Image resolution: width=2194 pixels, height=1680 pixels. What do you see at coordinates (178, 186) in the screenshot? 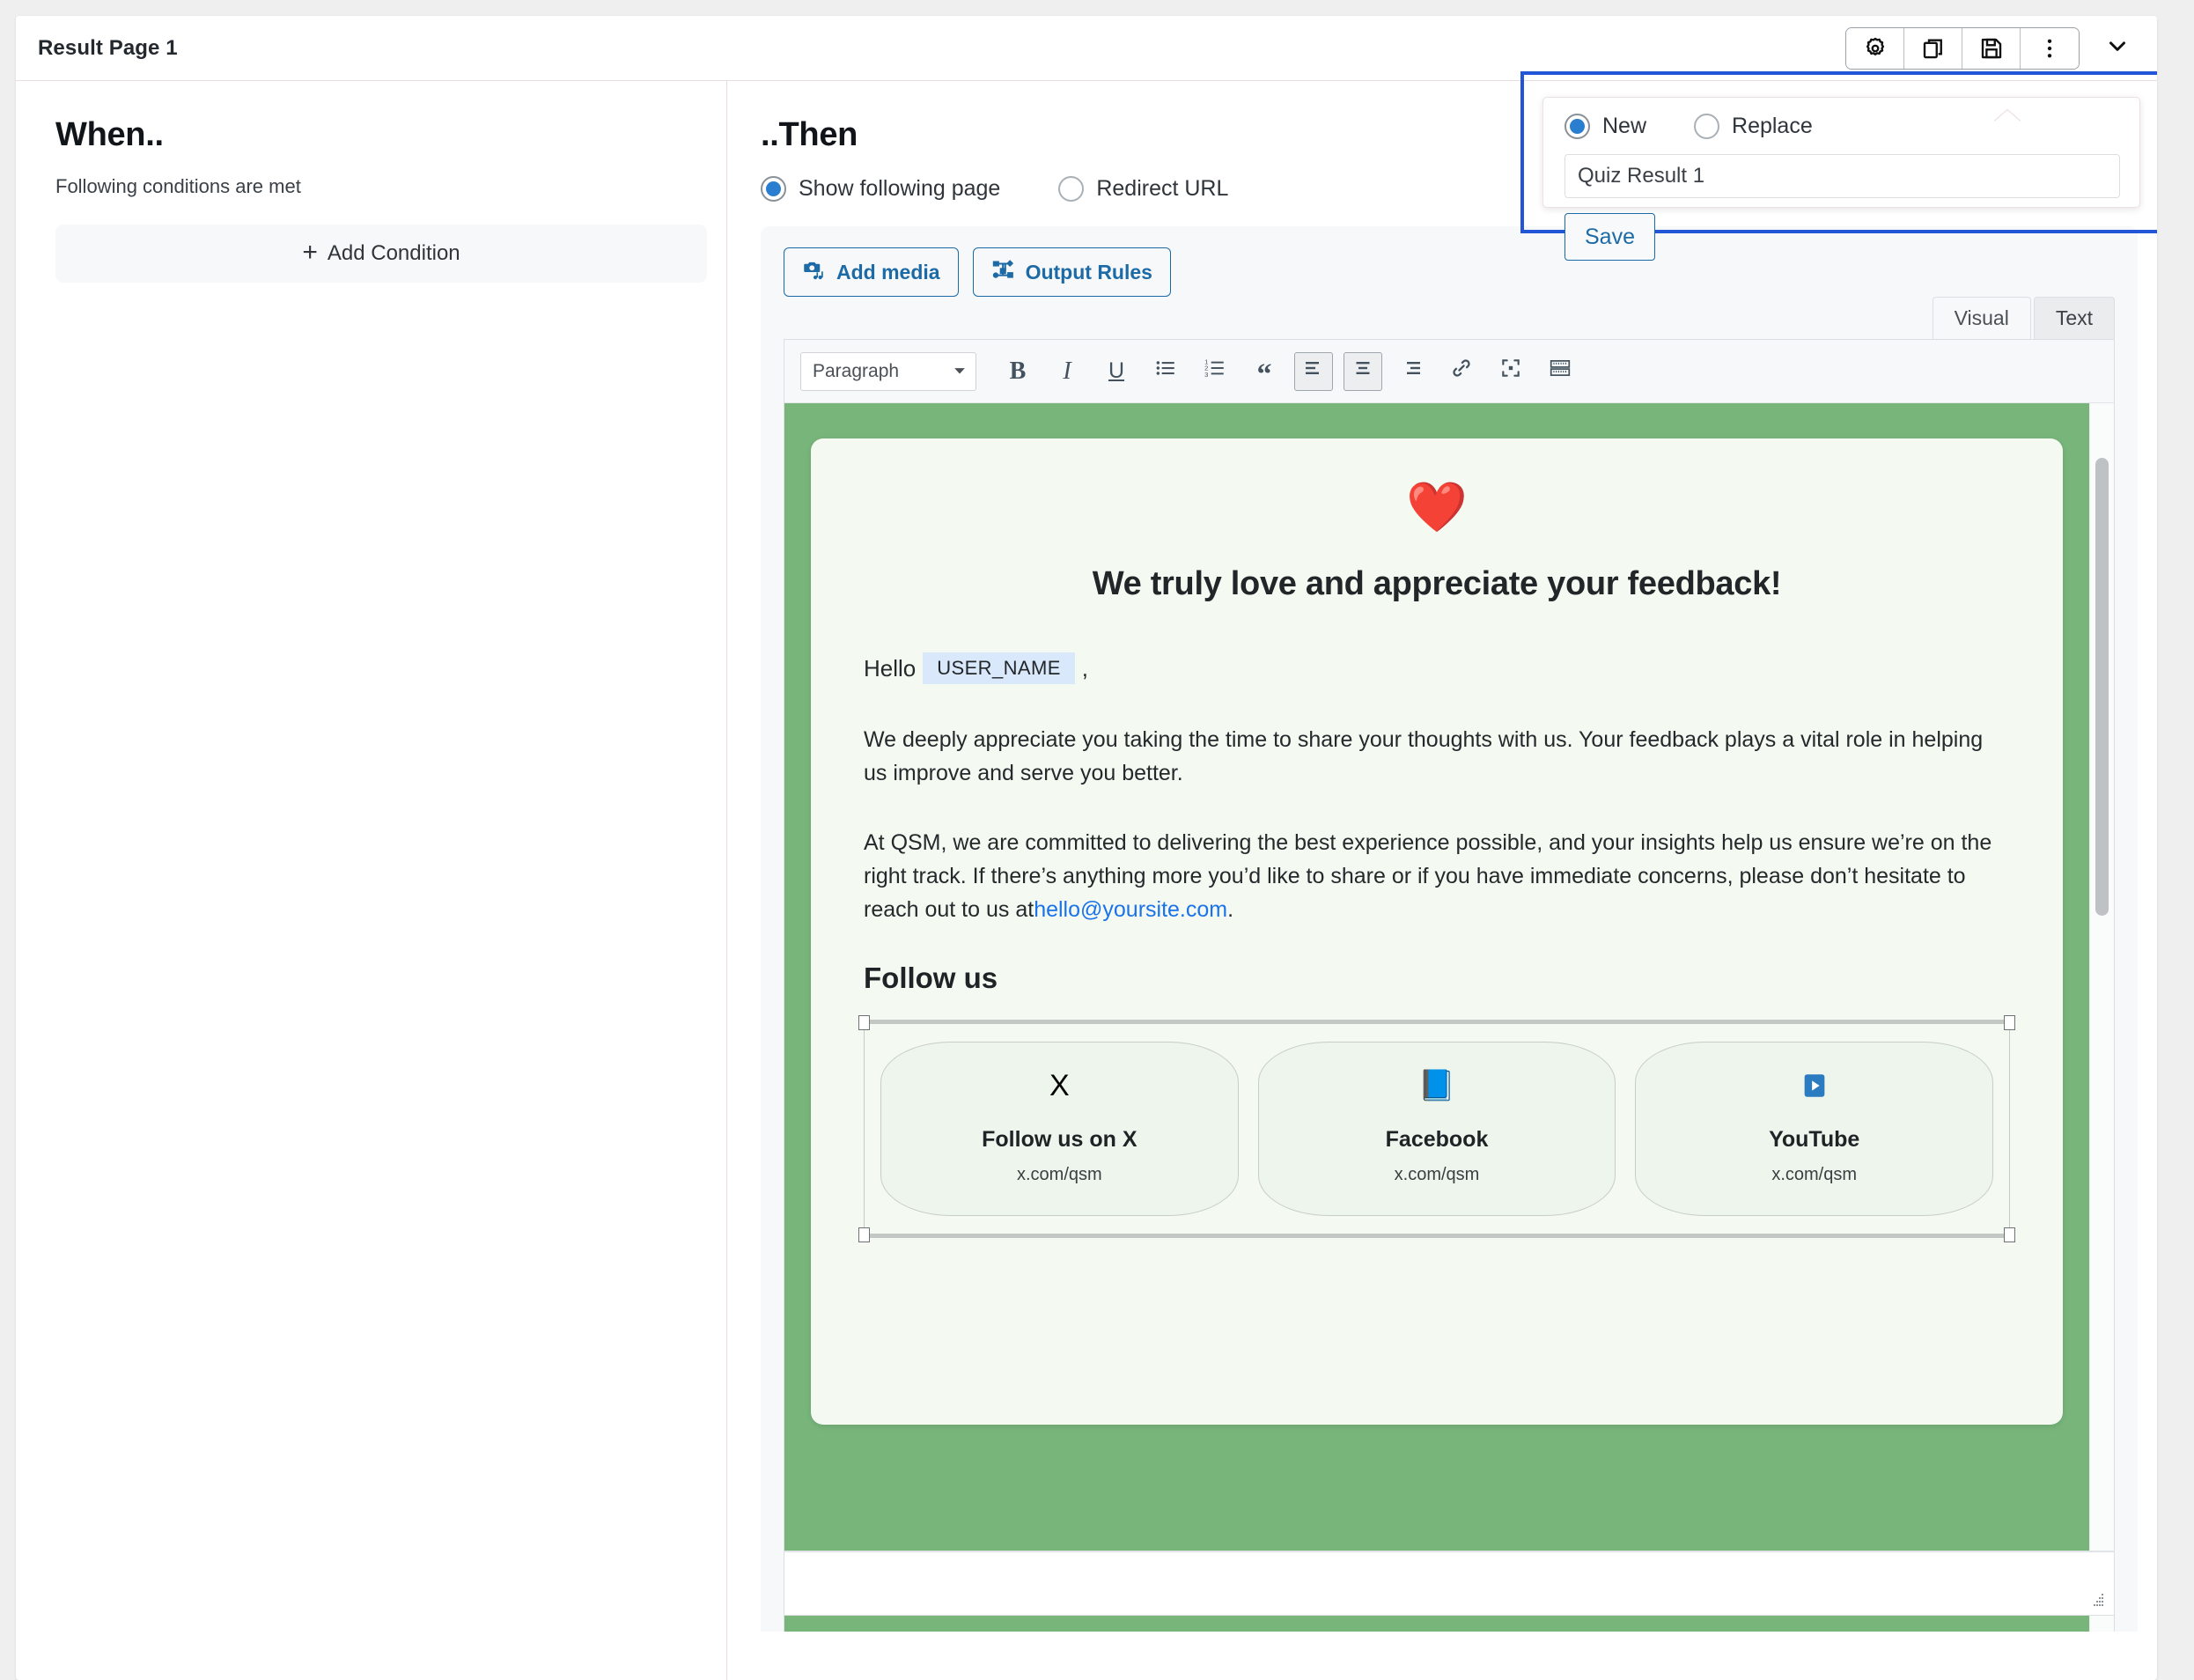
I see `when-subtitle: Following conditions are met` at bounding box center [178, 186].